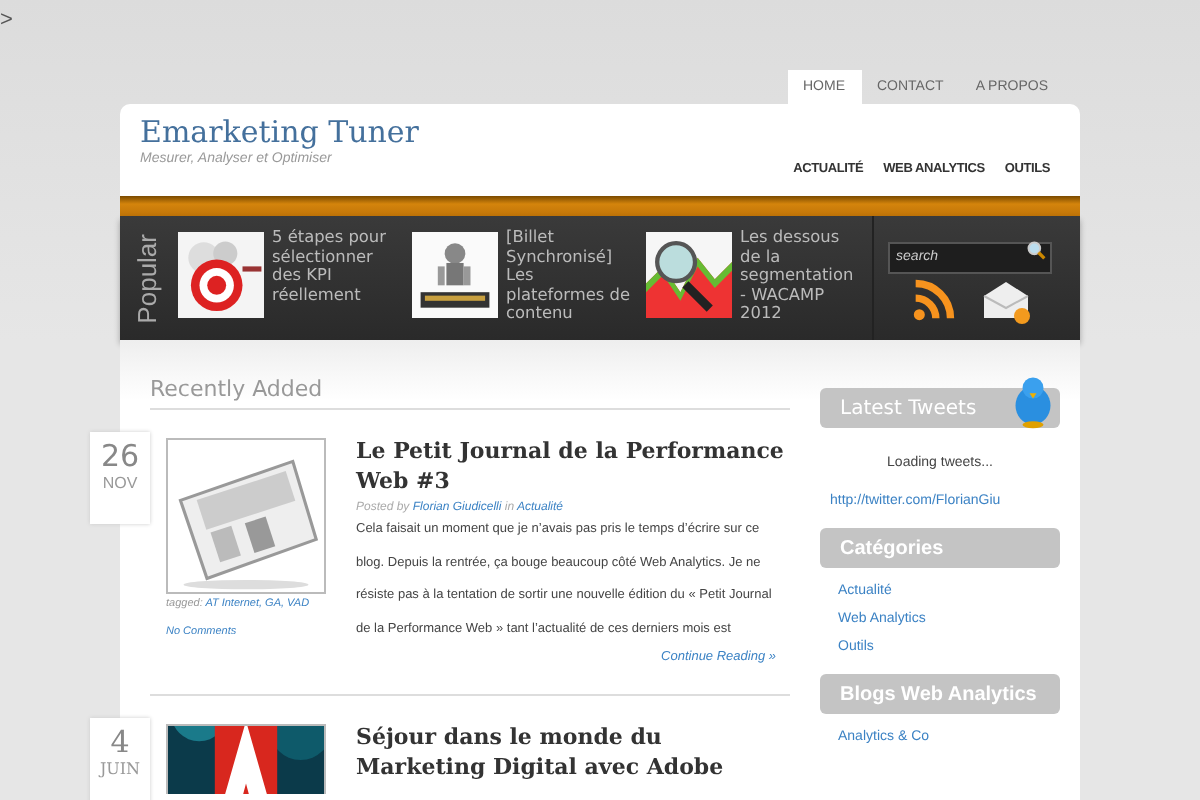 The height and width of the screenshot is (800, 1200). What do you see at coordinates (7, 21) in the screenshot?
I see `arrow-glyph: >` at bounding box center [7, 21].